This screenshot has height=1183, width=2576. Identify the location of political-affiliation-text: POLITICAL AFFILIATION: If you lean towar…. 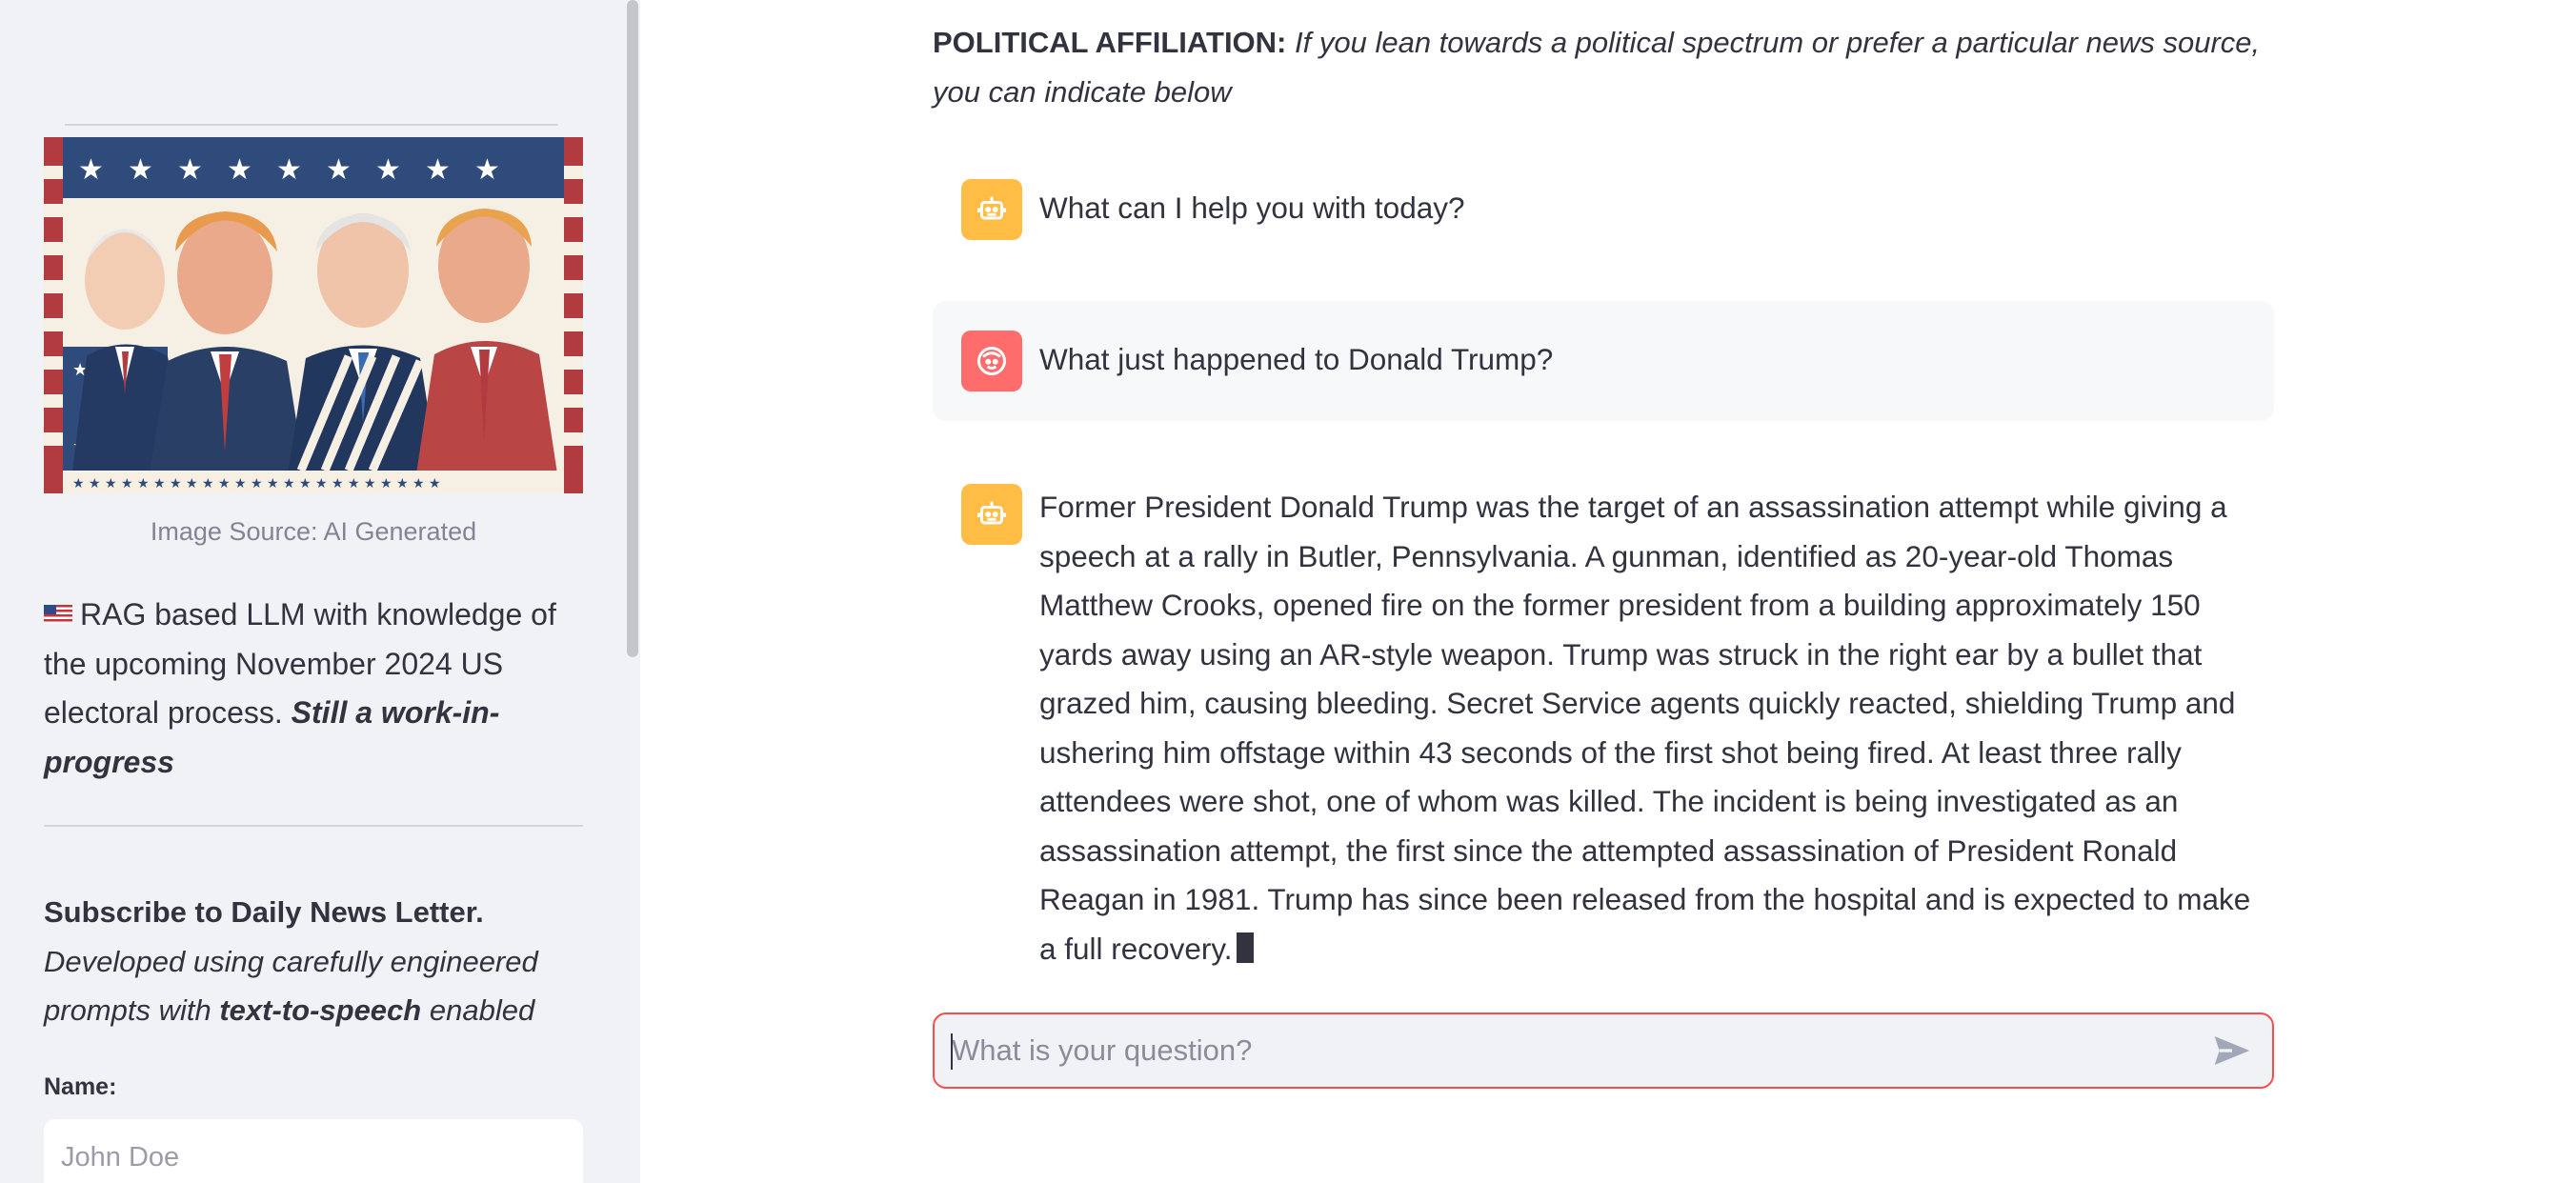
(1609, 67).